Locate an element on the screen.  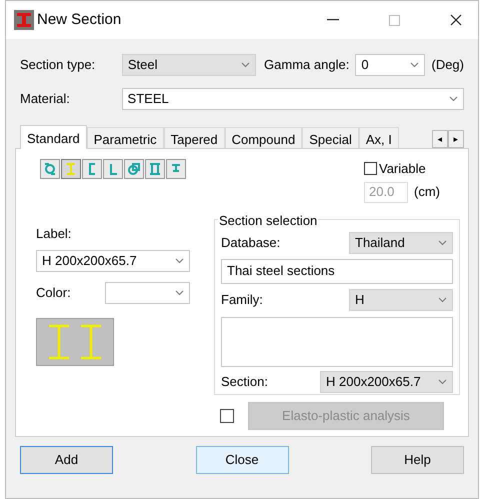
variable-label: Variable is located at coordinates (402, 169).